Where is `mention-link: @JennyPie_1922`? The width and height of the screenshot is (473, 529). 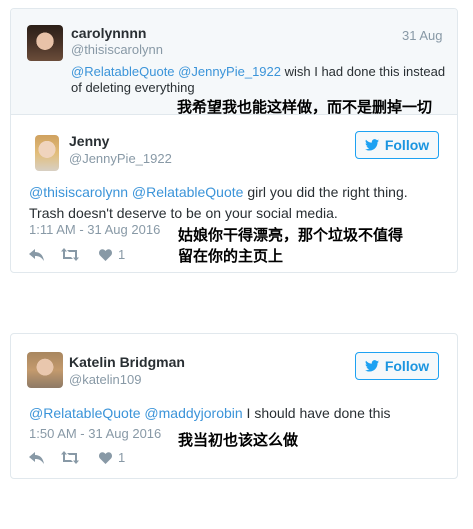
mention-link: @JennyPie_1922 is located at coordinates (229, 71).